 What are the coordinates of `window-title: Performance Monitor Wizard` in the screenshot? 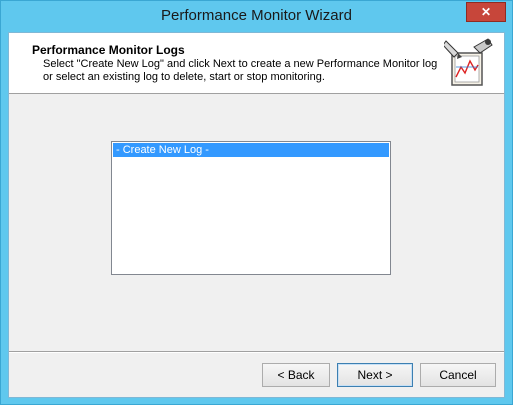 It's located at (256, 15).